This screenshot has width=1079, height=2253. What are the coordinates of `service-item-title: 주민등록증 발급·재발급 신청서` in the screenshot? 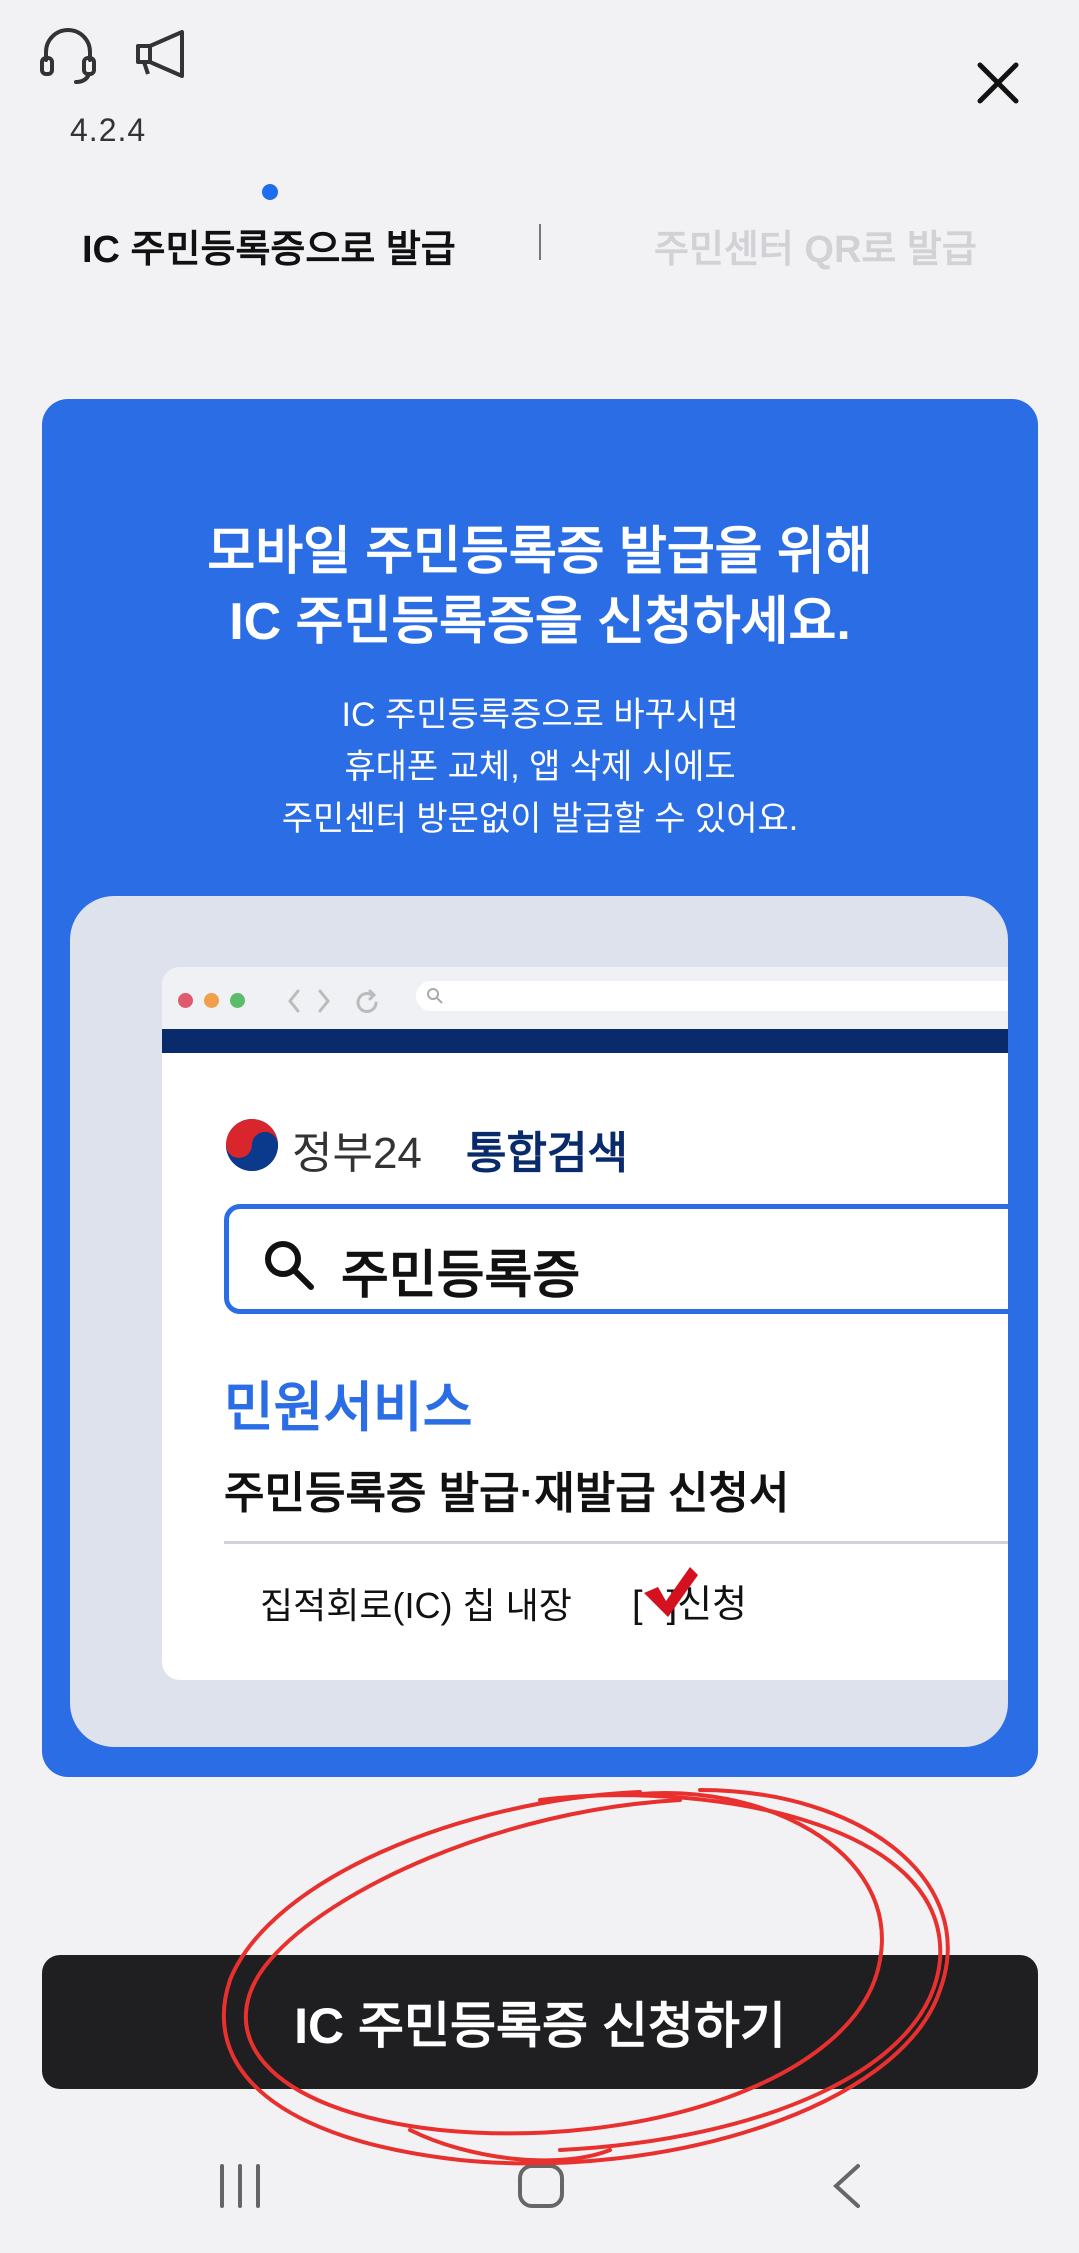 It's located at (507, 1493).